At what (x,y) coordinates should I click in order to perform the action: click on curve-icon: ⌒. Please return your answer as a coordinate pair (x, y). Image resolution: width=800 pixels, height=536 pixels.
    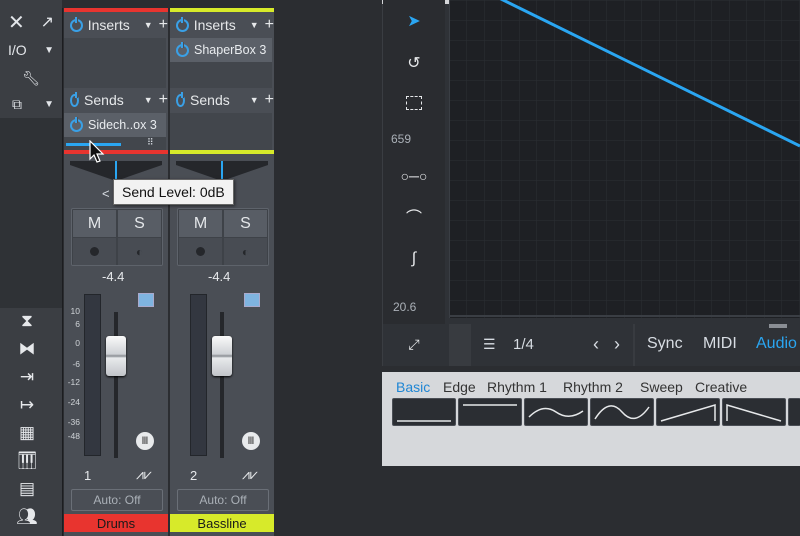
    Looking at the image, I should click on (414, 216).